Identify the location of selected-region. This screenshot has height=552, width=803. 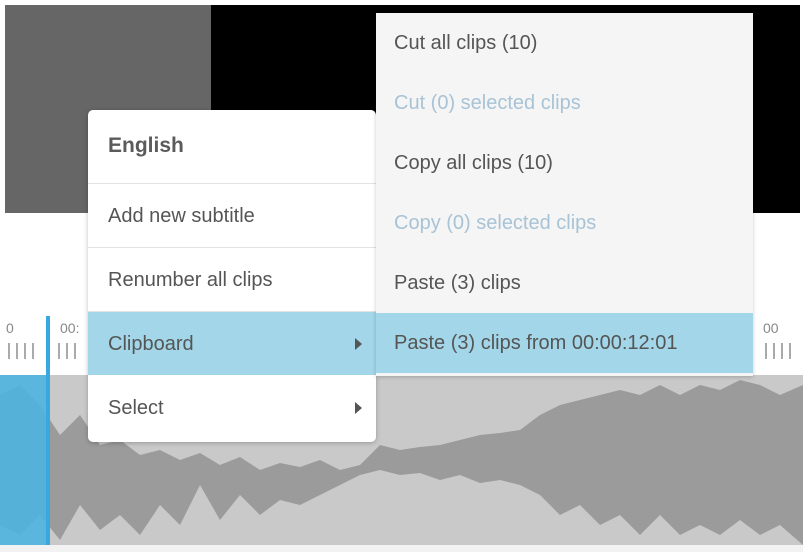
(24, 460).